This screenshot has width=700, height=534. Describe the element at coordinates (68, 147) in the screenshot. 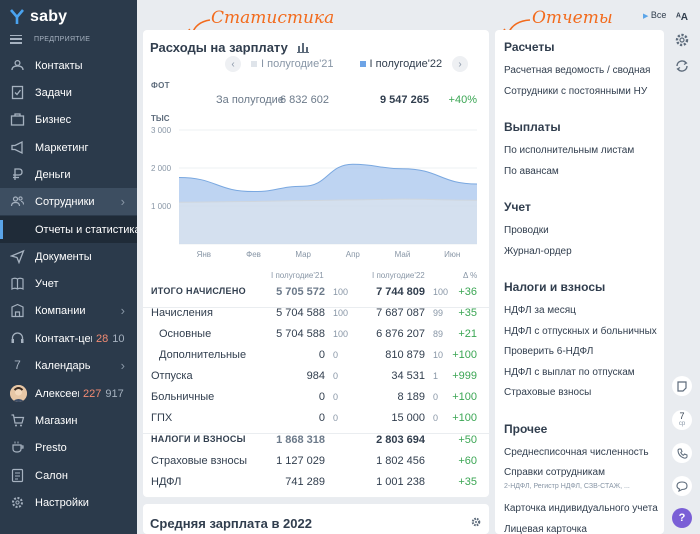

I see `nav-item-megaphone: Маркетинг` at that location.